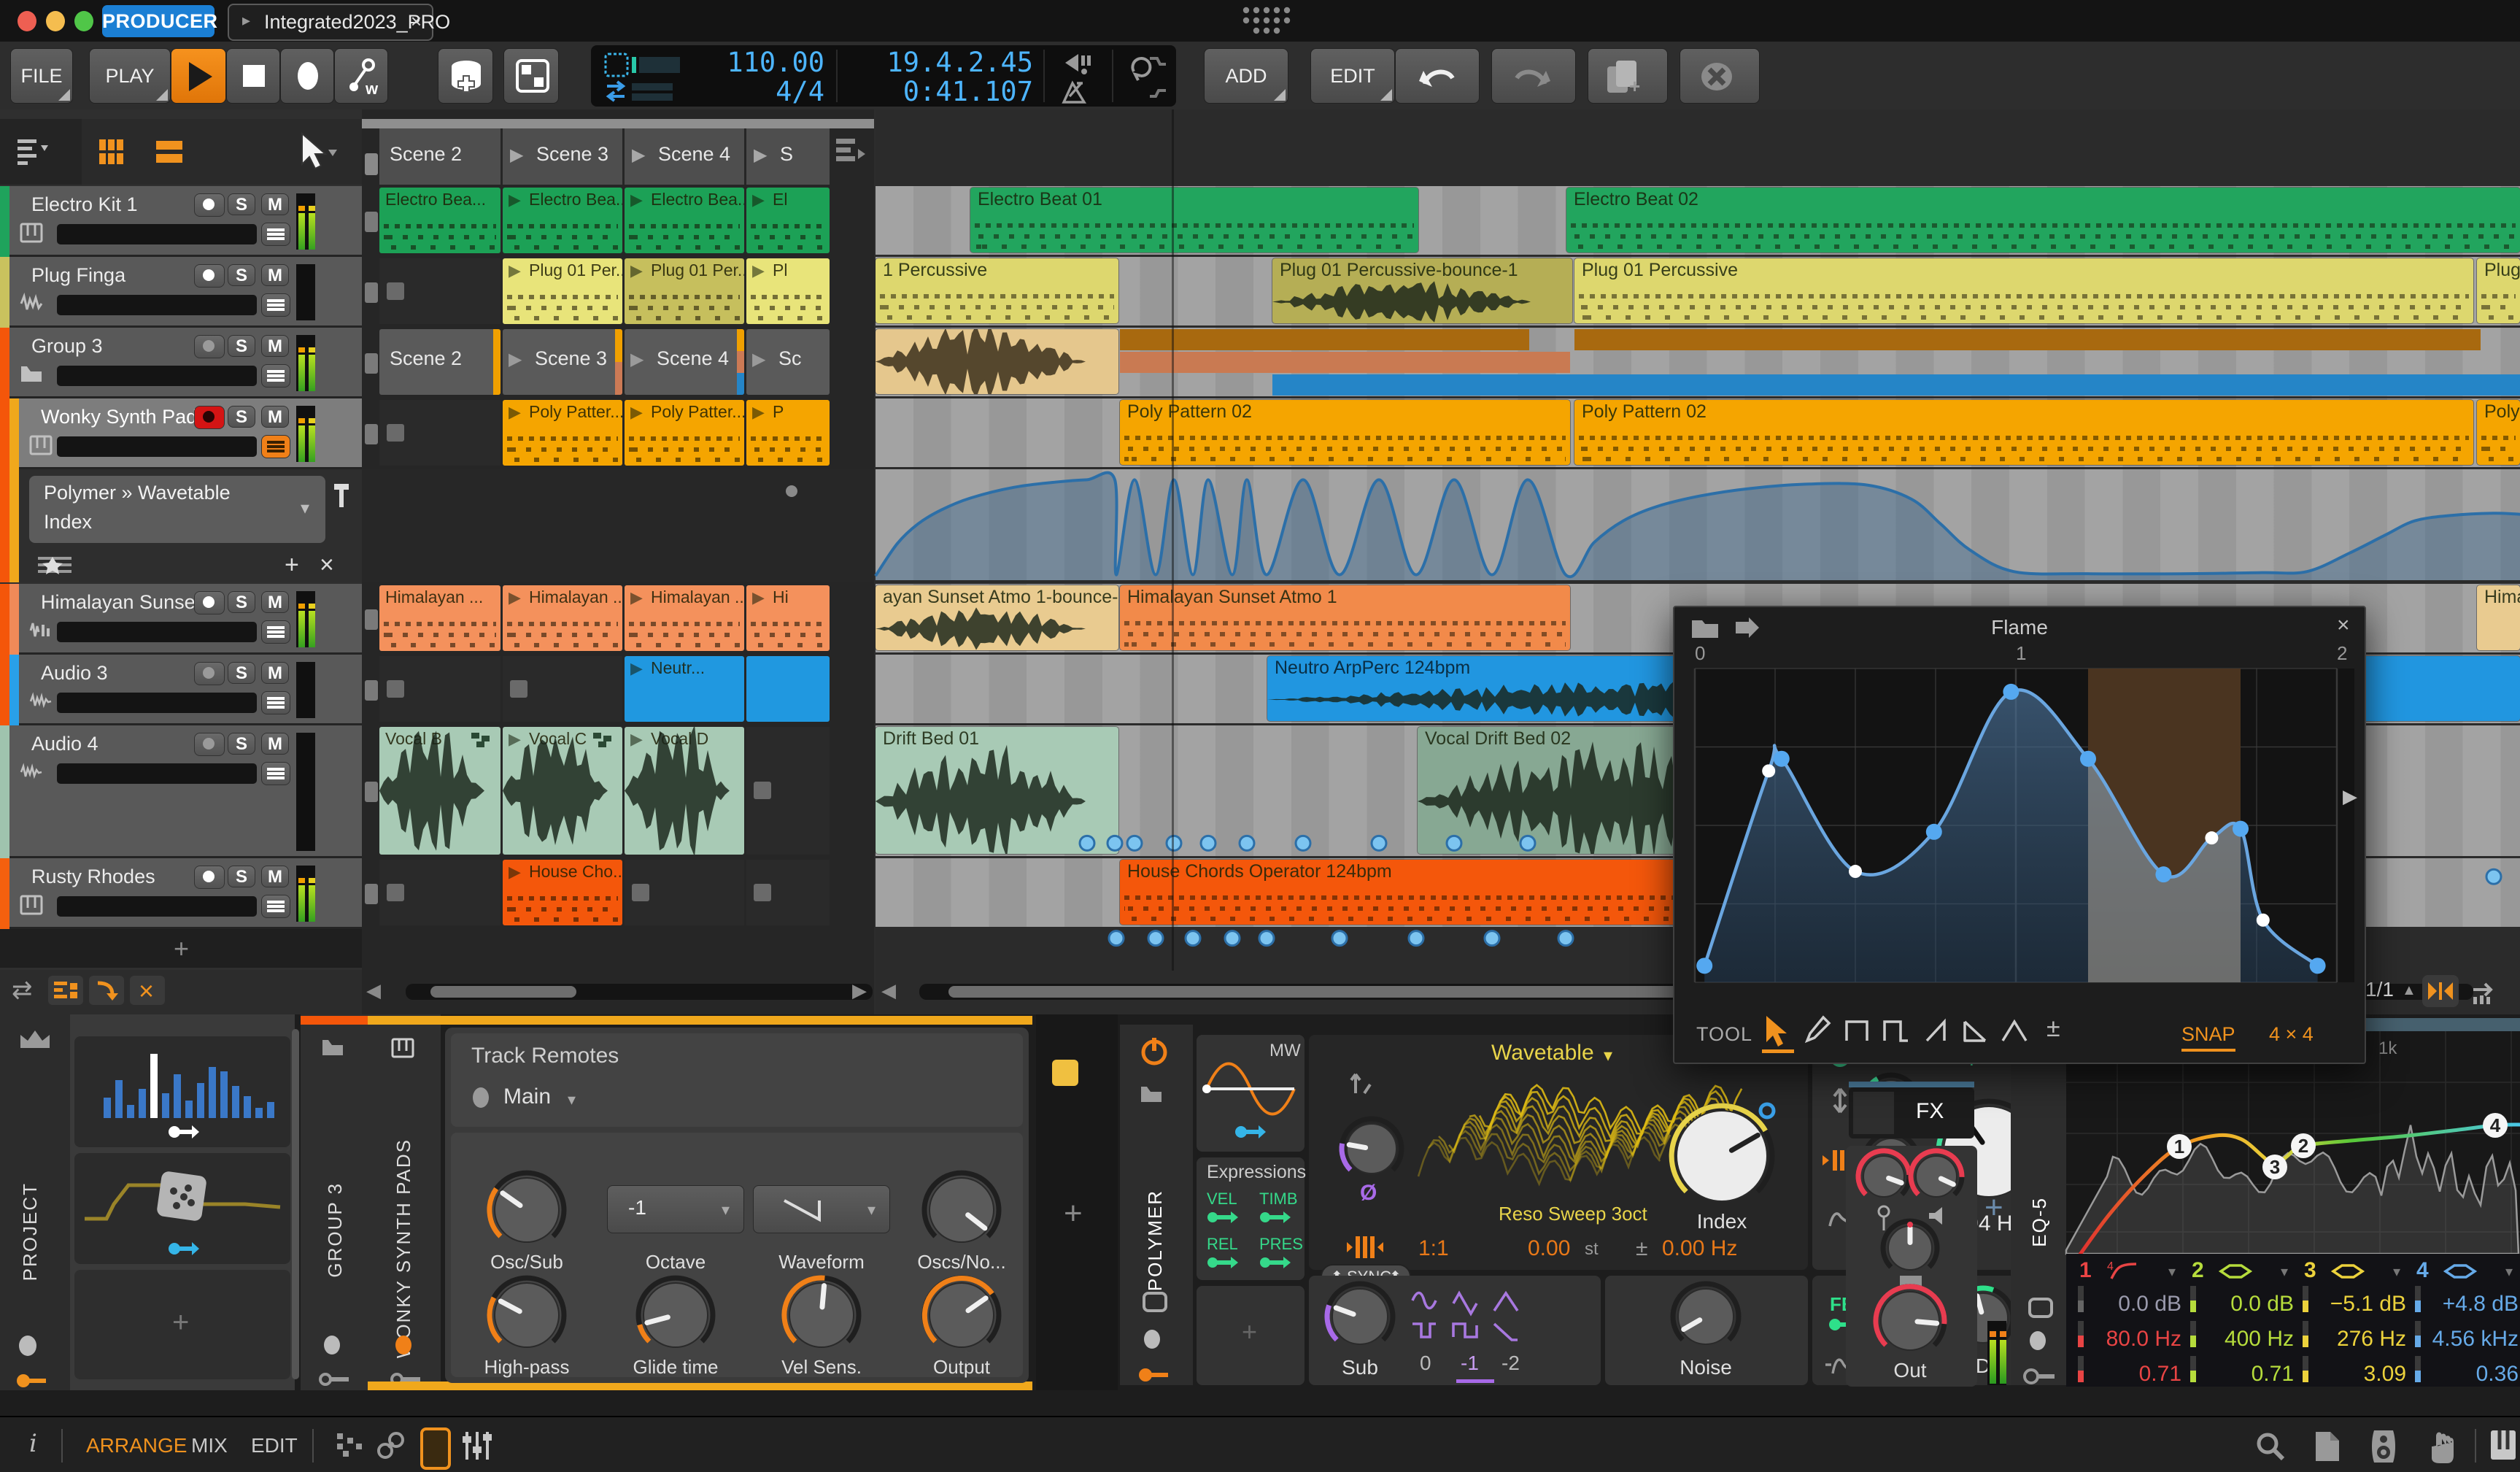  Describe the element at coordinates (788, 433) in the screenshot. I see `clip-slot-p: ▶ P` at that location.